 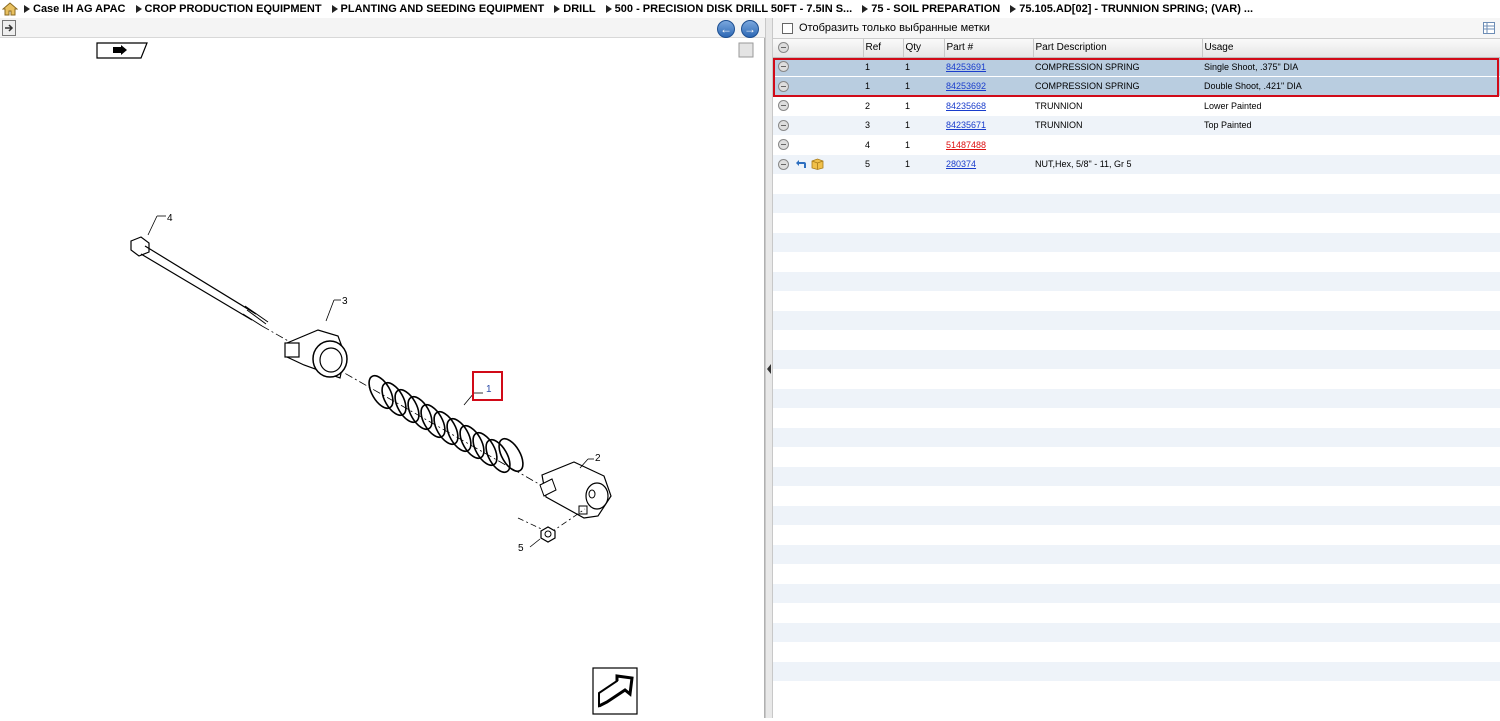 What do you see at coordinates (750, 29) in the screenshot?
I see `forward-button: →` at bounding box center [750, 29].